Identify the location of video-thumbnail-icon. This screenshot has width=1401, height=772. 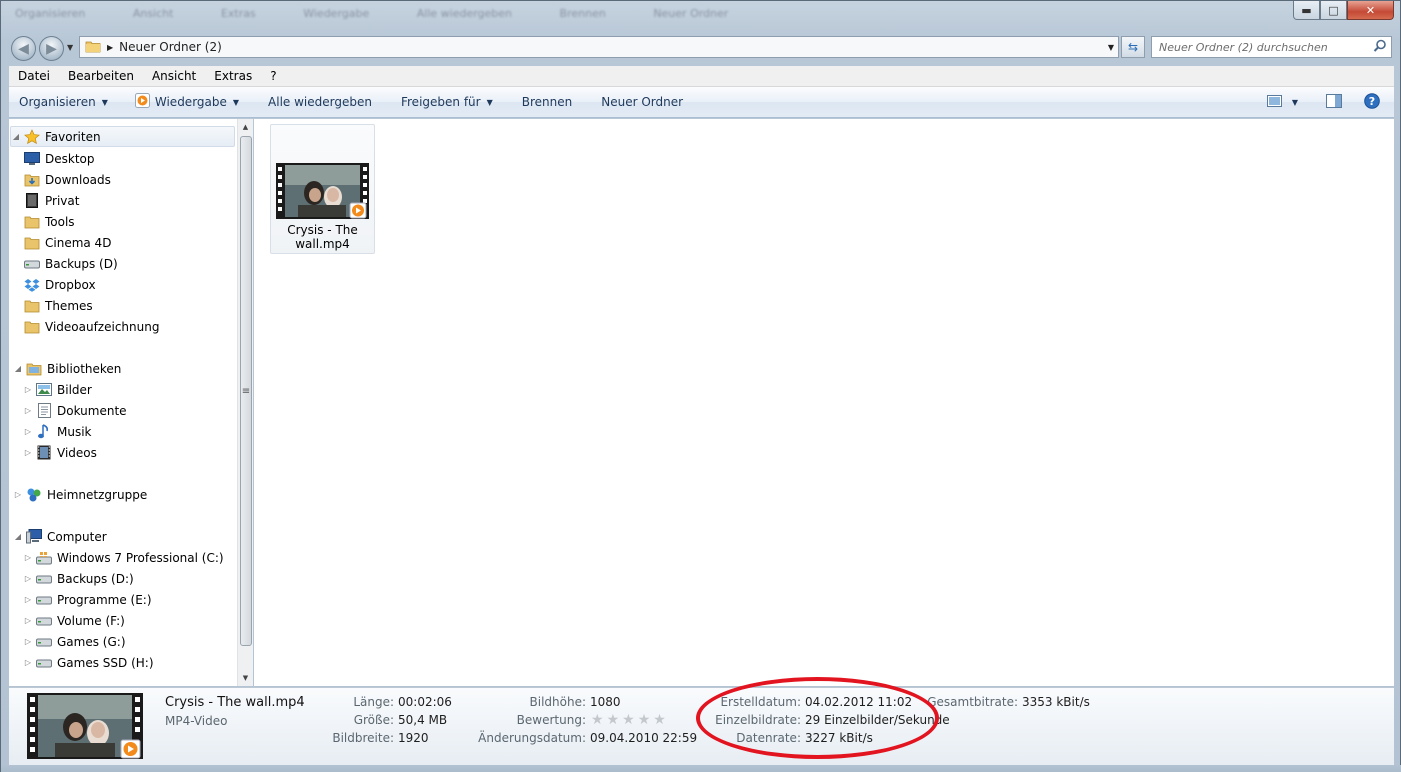
(322, 191).